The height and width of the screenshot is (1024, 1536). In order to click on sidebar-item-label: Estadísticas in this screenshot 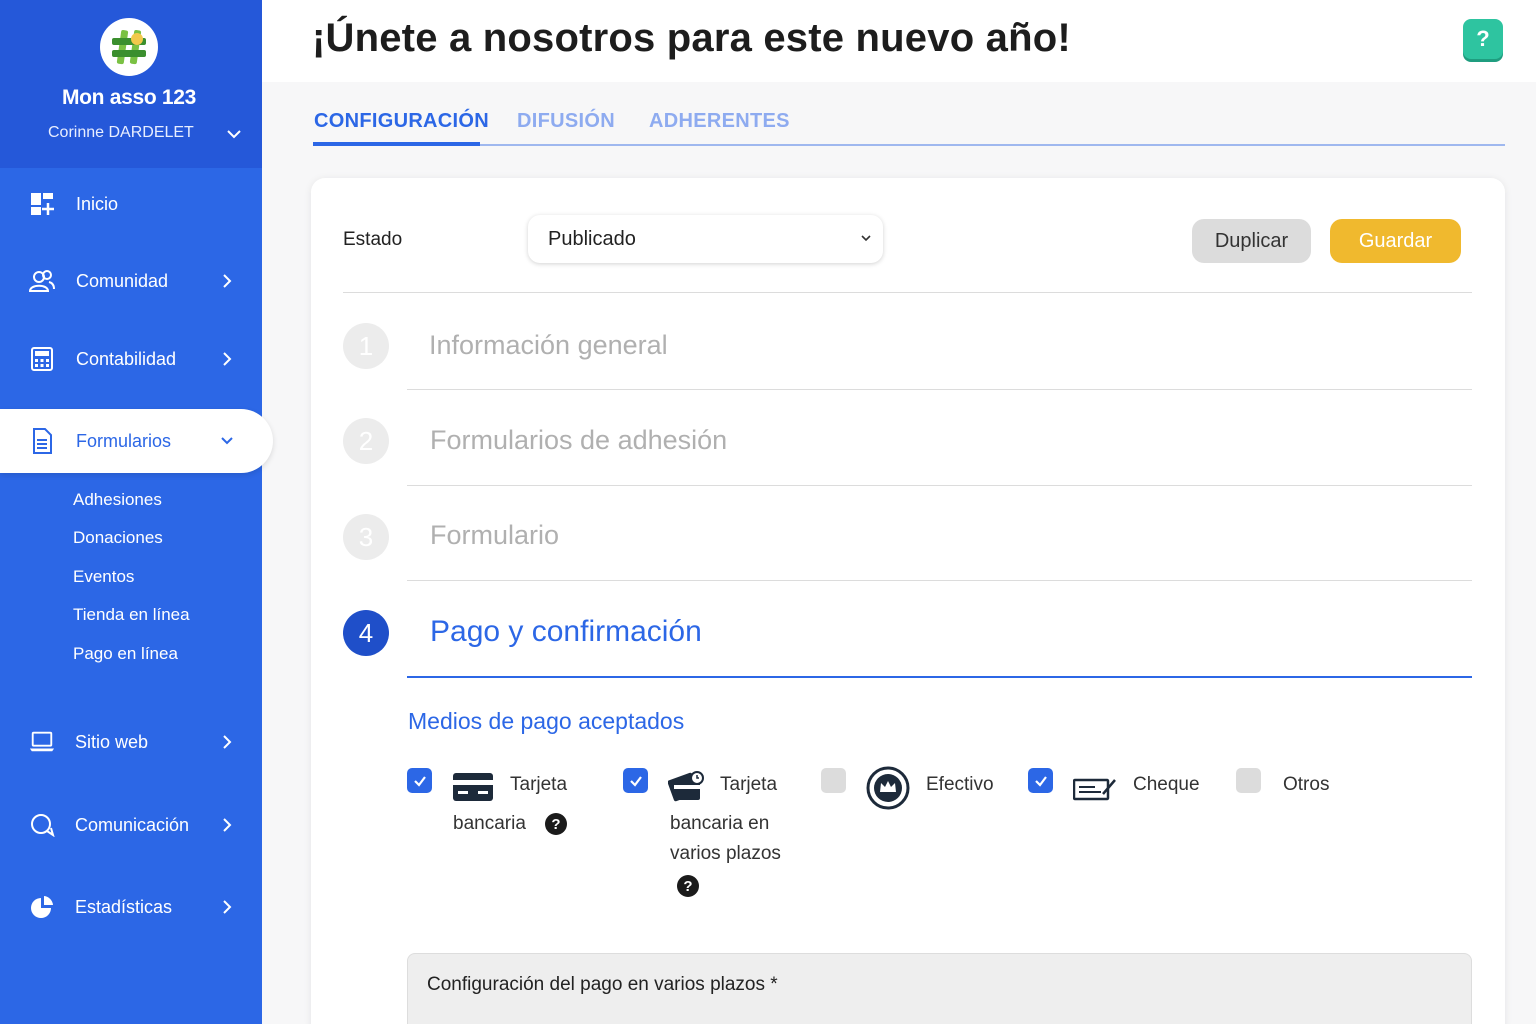, I will do `click(124, 906)`.